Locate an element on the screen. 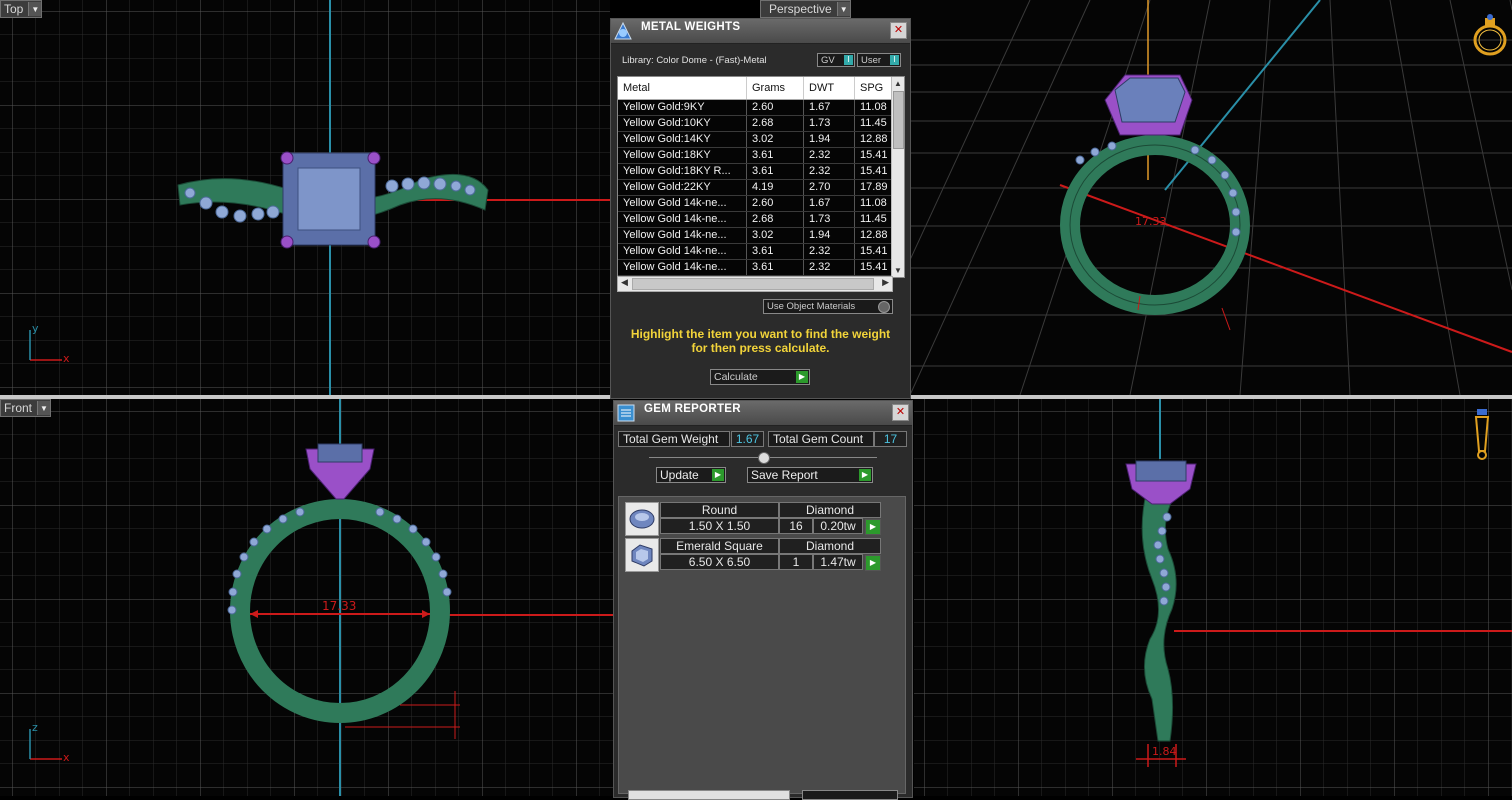 The width and height of the screenshot is (1512, 800). toggle-label: Use Object Materials is located at coordinates (811, 306).